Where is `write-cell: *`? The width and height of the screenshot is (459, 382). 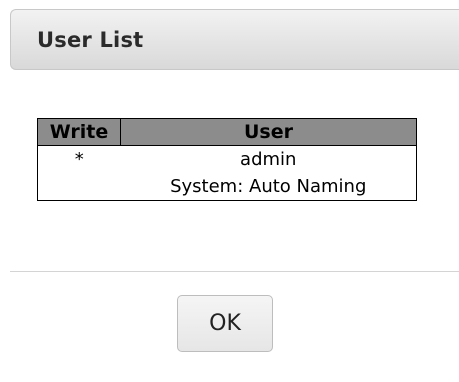
write-cell: * is located at coordinates (79, 159).